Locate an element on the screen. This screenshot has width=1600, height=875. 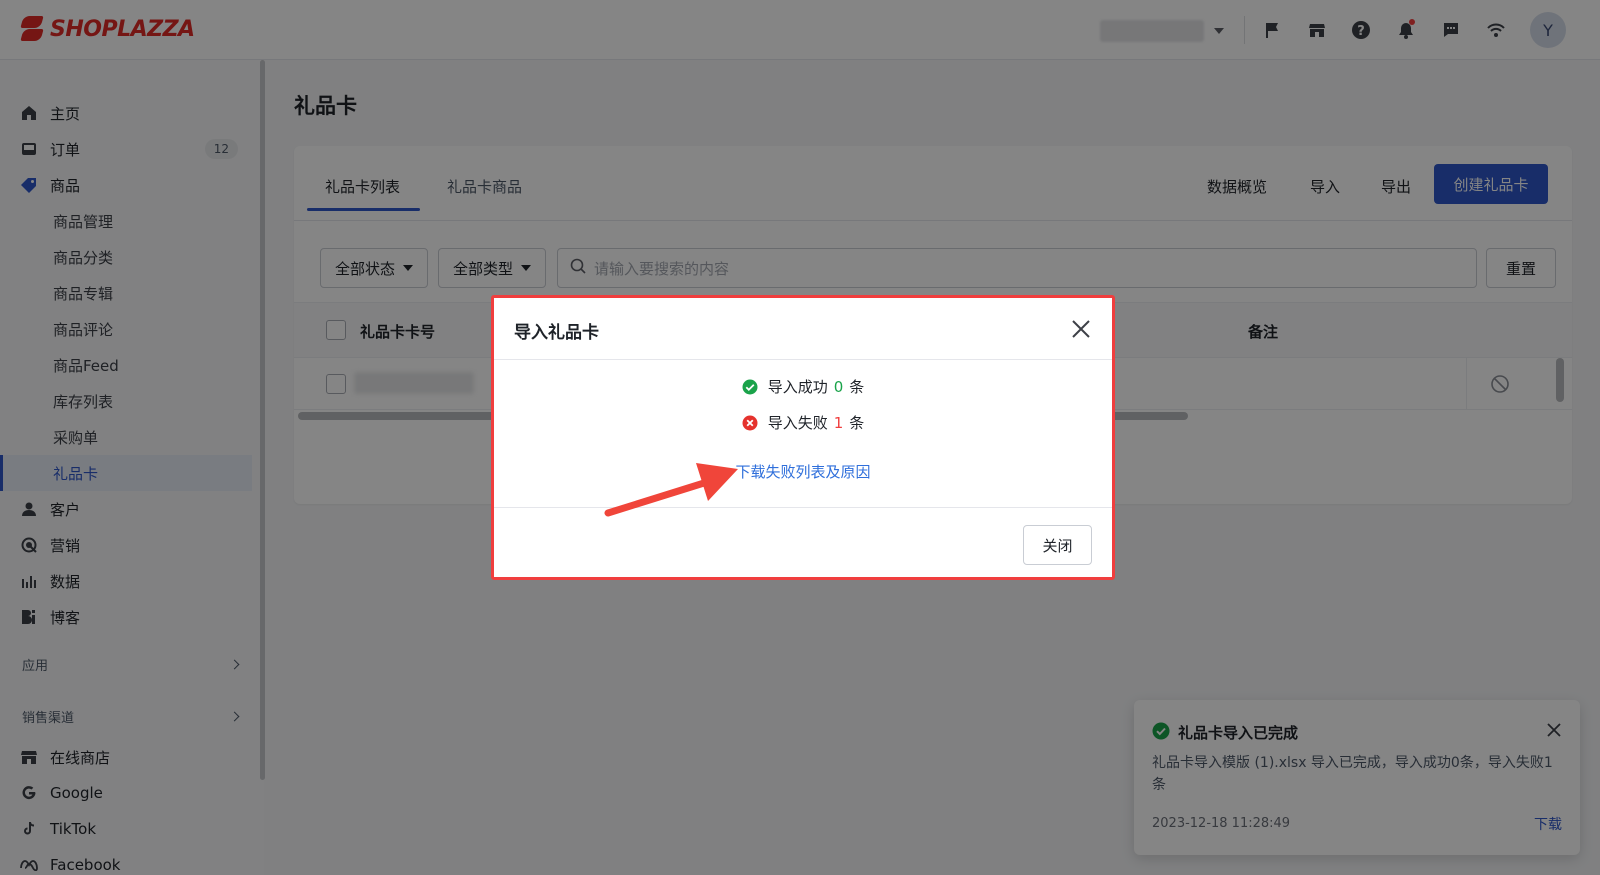
download-failure-list-link: 下载失败列表及原因 is located at coordinates (803, 471).